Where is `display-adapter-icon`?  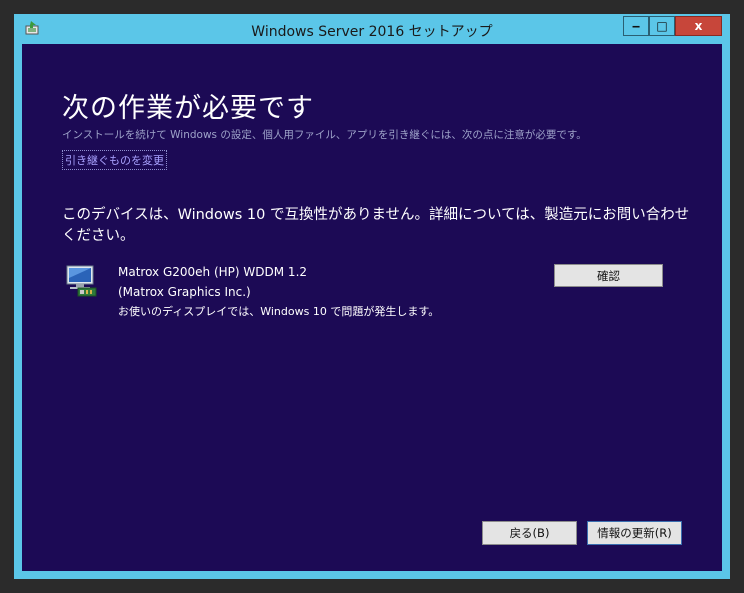 display-adapter-icon is located at coordinates (81, 281).